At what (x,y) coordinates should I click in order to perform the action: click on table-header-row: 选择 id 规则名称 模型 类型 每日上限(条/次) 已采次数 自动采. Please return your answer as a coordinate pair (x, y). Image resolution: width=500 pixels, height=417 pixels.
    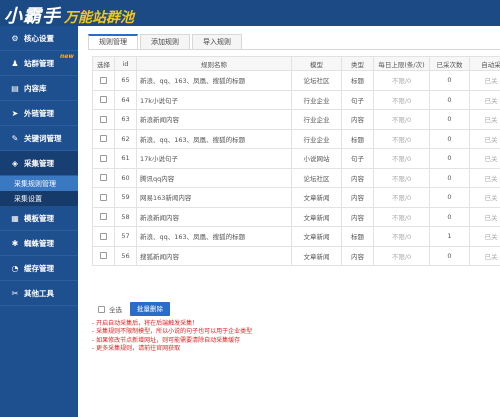
    Looking at the image, I should click on (296, 63).